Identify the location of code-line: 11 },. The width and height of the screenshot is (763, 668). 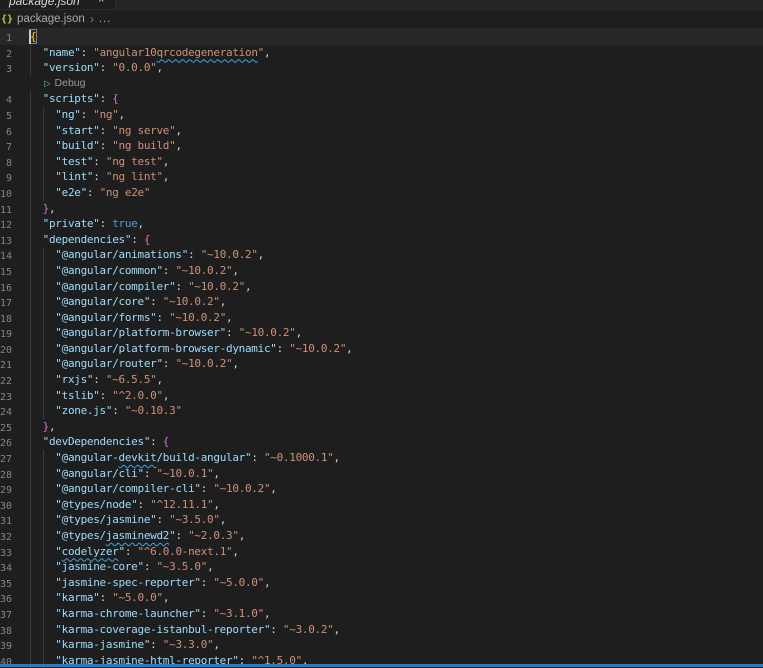
(381, 208).